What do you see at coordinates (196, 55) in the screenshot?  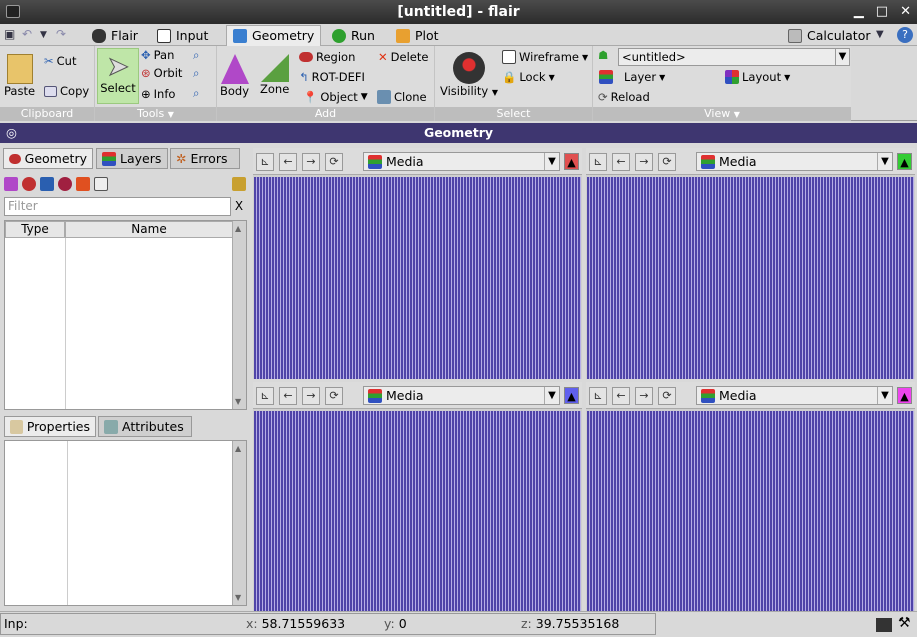 I see `zoom-in-icon: ⌕` at bounding box center [196, 55].